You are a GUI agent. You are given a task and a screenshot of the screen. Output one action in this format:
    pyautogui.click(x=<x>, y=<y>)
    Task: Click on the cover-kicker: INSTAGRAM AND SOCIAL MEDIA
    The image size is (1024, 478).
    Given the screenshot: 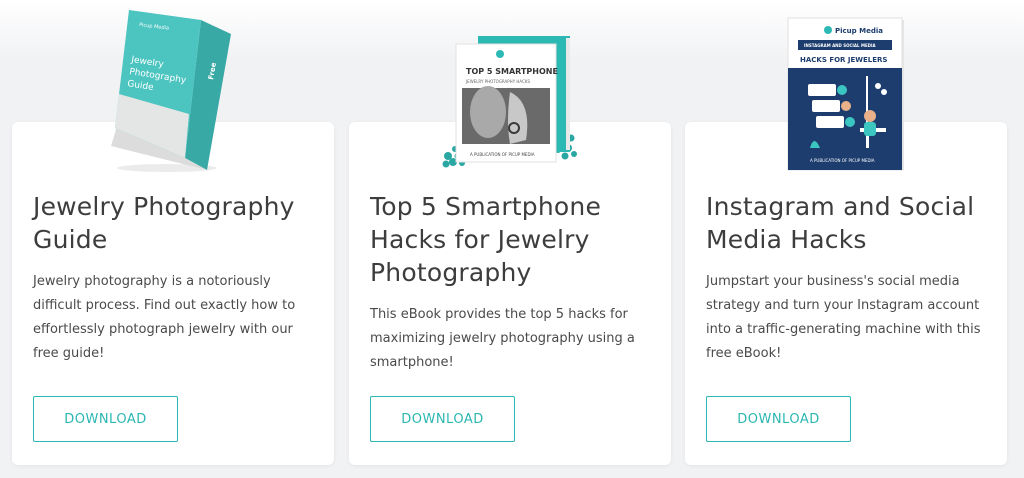 What is the action you would take?
    pyautogui.click(x=840, y=45)
    